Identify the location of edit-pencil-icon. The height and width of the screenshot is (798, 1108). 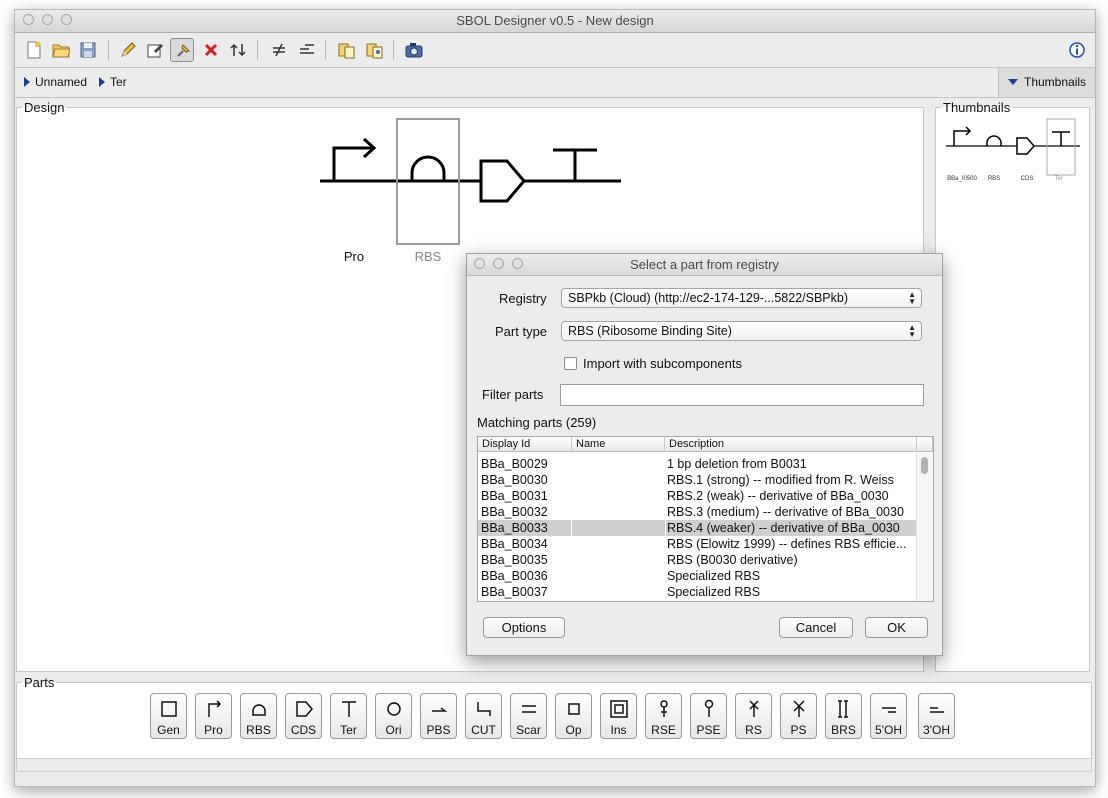
(128, 50).